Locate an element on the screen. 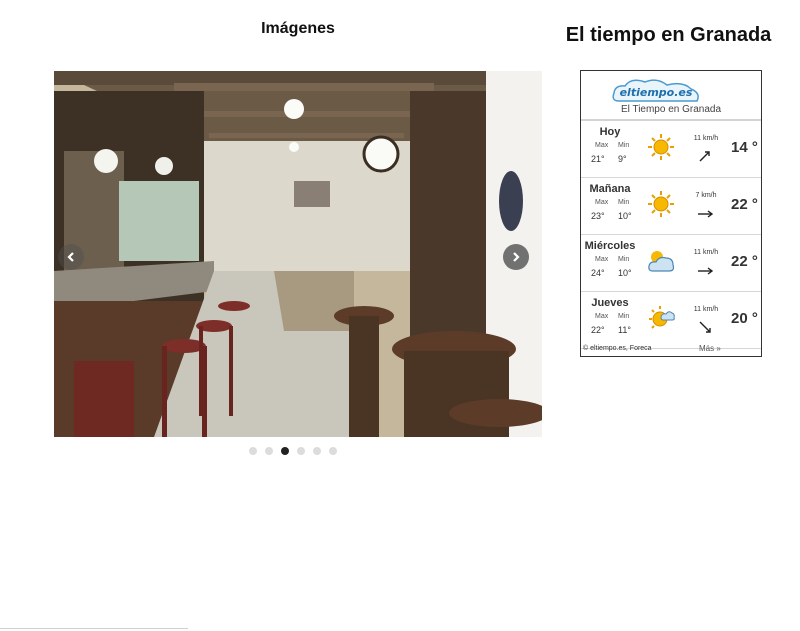 This screenshot has height=631, width=800. more-link: Más » is located at coordinates (710, 348).